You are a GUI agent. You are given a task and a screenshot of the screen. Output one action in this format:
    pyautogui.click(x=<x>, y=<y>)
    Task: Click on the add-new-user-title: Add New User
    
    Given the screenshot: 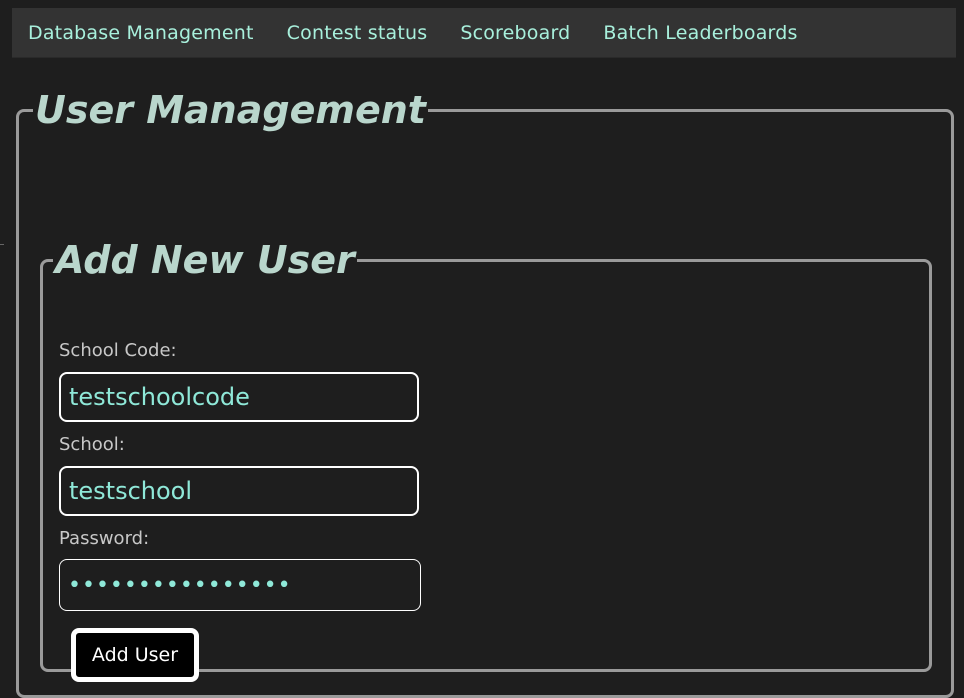 What is the action you would take?
    pyautogui.click(x=205, y=260)
    